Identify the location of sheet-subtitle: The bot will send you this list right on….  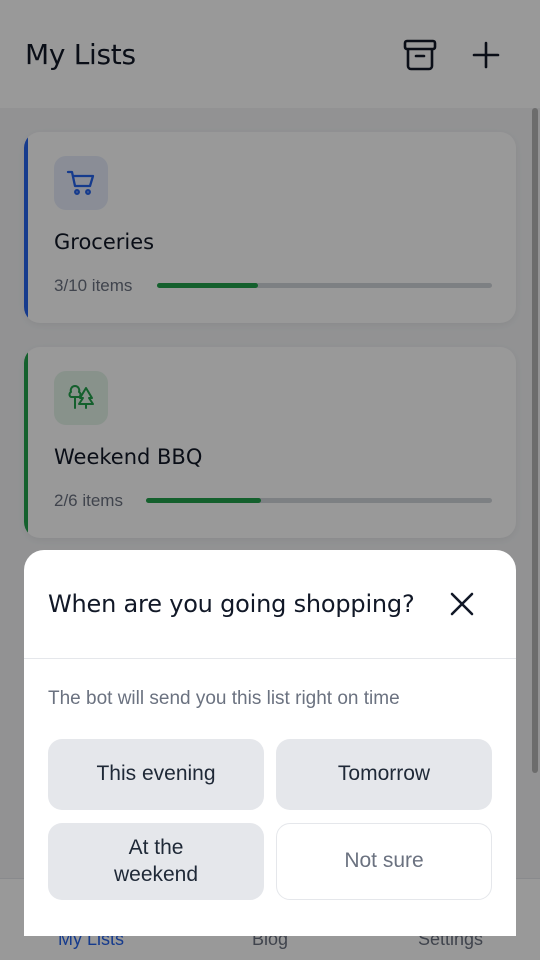
(224, 698).